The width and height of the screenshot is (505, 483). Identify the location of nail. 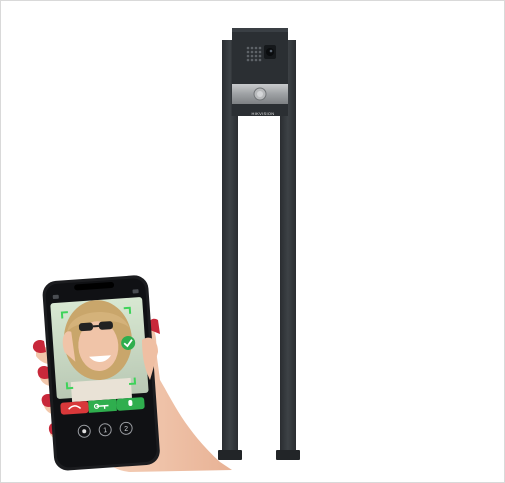
(39, 346).